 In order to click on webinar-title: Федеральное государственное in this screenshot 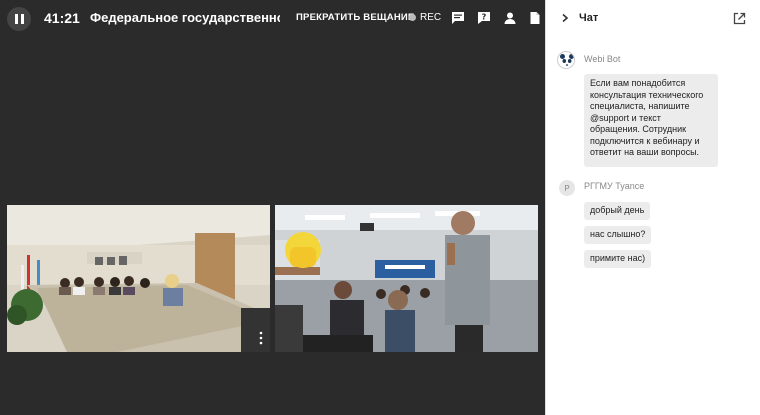, I will do `click(185, 17)`.